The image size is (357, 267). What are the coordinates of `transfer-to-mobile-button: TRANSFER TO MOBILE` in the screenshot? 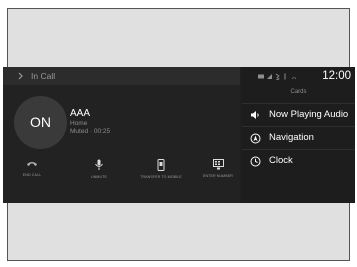 It's located at (161, 177).